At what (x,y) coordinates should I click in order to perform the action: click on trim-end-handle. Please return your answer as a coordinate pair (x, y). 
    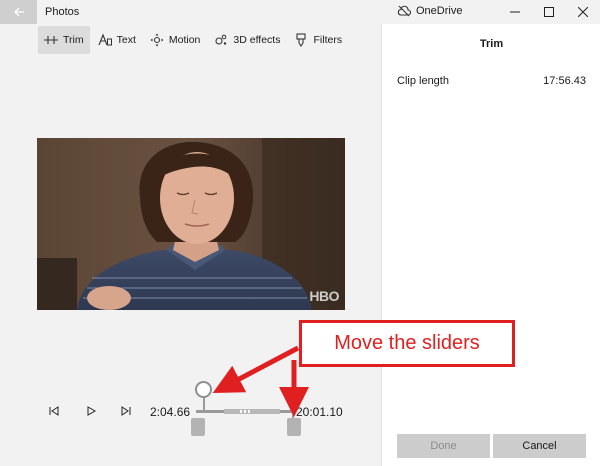
    Looking at the image, I should click on (294, 427).